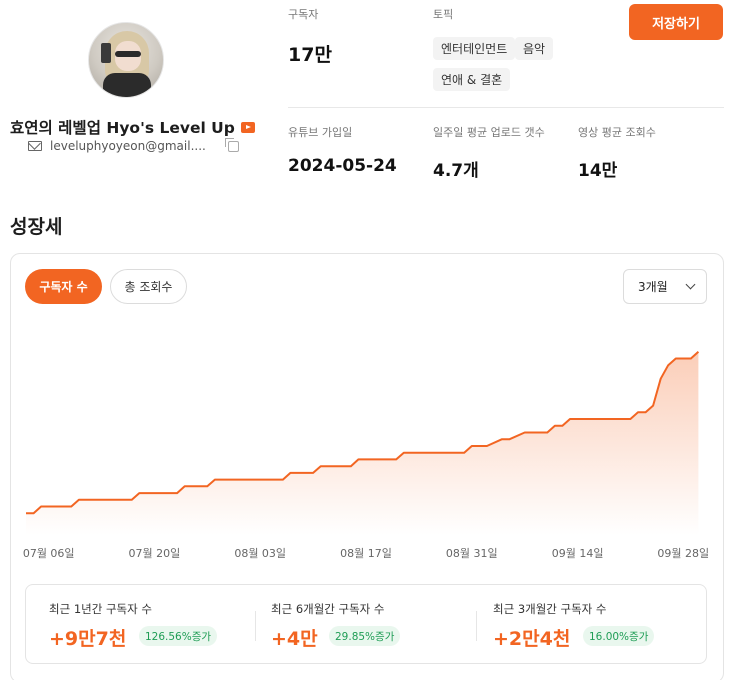  Describe the element at coordinates (48, 553) in the screenshot. I see `x-tick-label: 07월 06일` at that location.